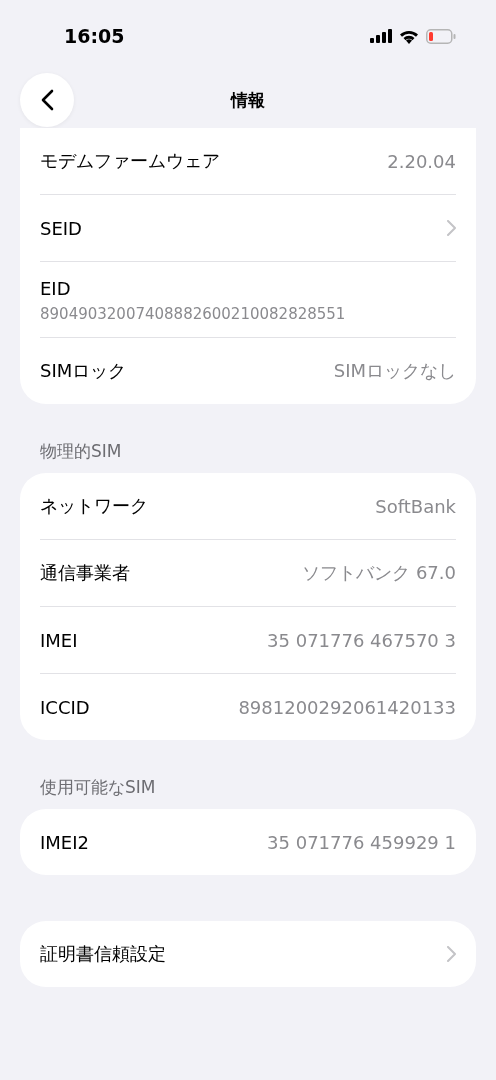 The image size is (496, 1080). What do you see at coordinates (59, 640) in the screenshot?
I see `row-label: IMEI` at bounding box center [59, 640].